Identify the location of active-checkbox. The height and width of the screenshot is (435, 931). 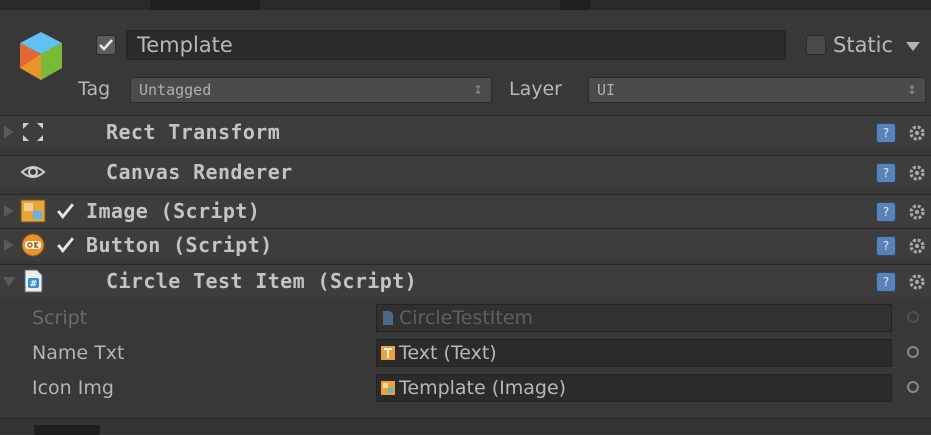
(106, 45).